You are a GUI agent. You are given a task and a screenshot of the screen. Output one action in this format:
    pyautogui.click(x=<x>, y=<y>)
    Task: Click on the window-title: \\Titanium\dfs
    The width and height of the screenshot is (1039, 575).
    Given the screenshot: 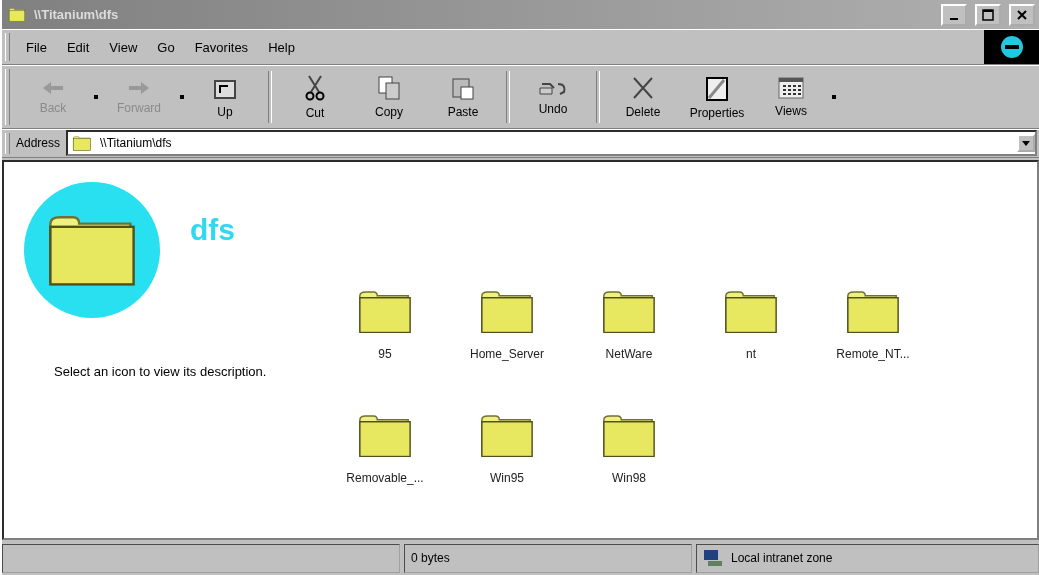 What is the action you would take?
    pyautogui.click(x=77, y=14)
    